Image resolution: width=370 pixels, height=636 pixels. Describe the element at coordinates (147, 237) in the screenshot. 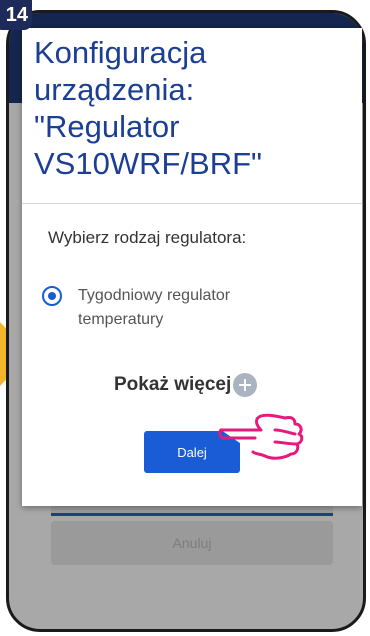

I see `regulator-type-prompt: Wybierz rodzaj regulatora:` at that location.